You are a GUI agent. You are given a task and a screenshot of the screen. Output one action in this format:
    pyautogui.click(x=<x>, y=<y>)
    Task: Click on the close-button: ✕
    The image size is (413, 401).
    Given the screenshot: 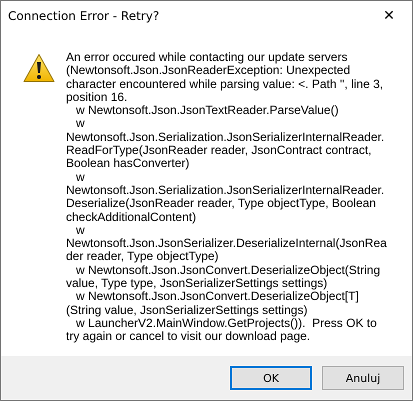 What is the action you would take?
    pyautogui.click(x=389, y=16)
    